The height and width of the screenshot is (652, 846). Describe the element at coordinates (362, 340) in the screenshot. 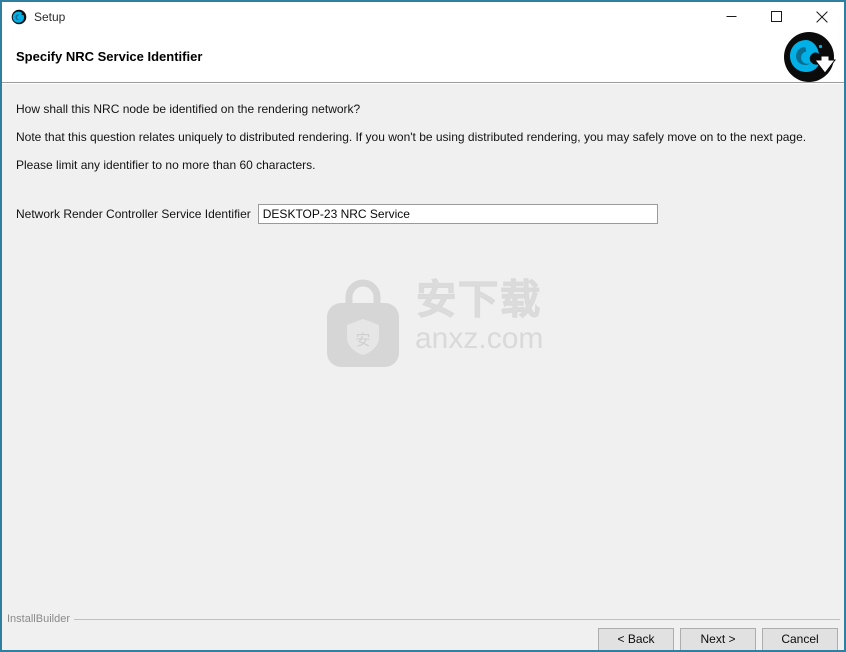

I see `svg-text: 安` at that location.